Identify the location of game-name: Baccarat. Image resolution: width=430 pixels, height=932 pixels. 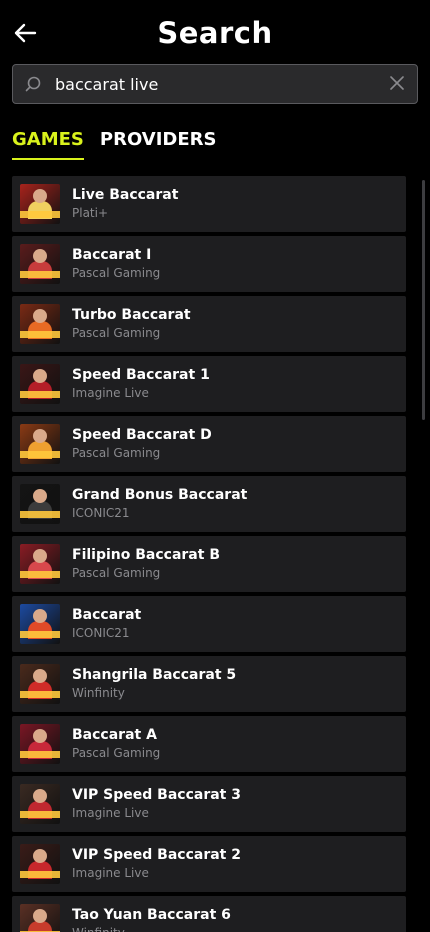
(107, 615).